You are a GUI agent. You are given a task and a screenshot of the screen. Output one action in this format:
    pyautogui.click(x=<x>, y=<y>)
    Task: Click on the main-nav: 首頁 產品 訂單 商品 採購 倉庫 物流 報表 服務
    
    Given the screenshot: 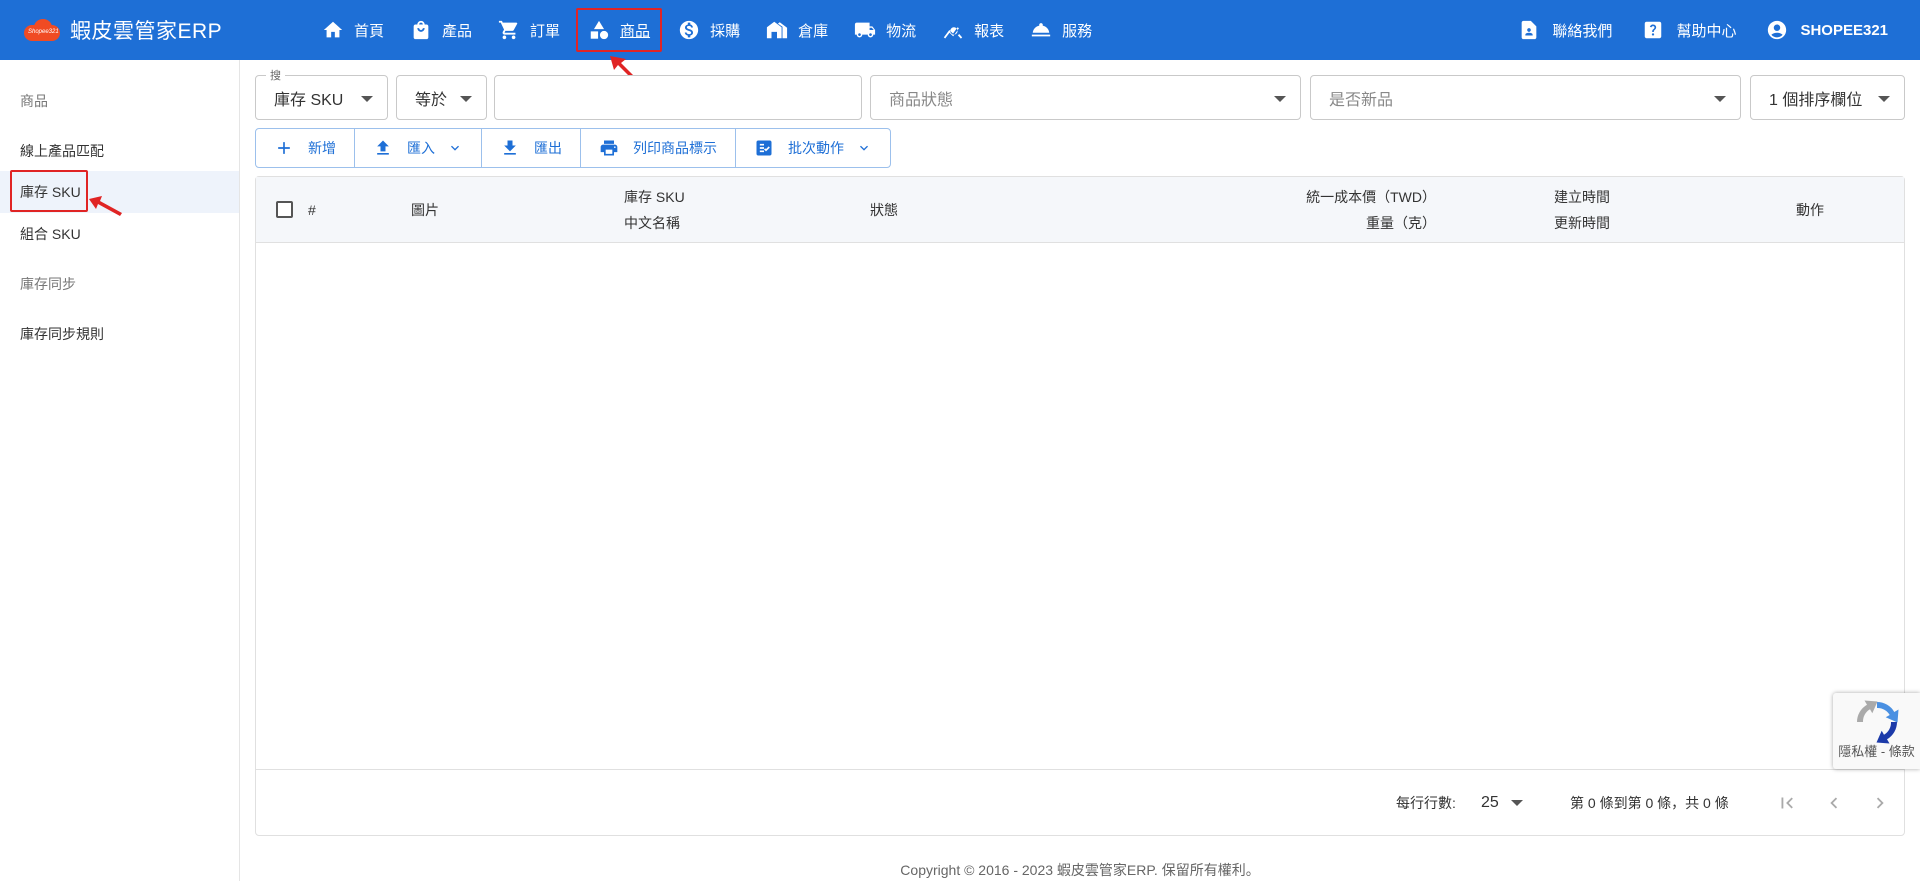 What is the action you would take?
    pyautogui.click(x=710, y=30)
    